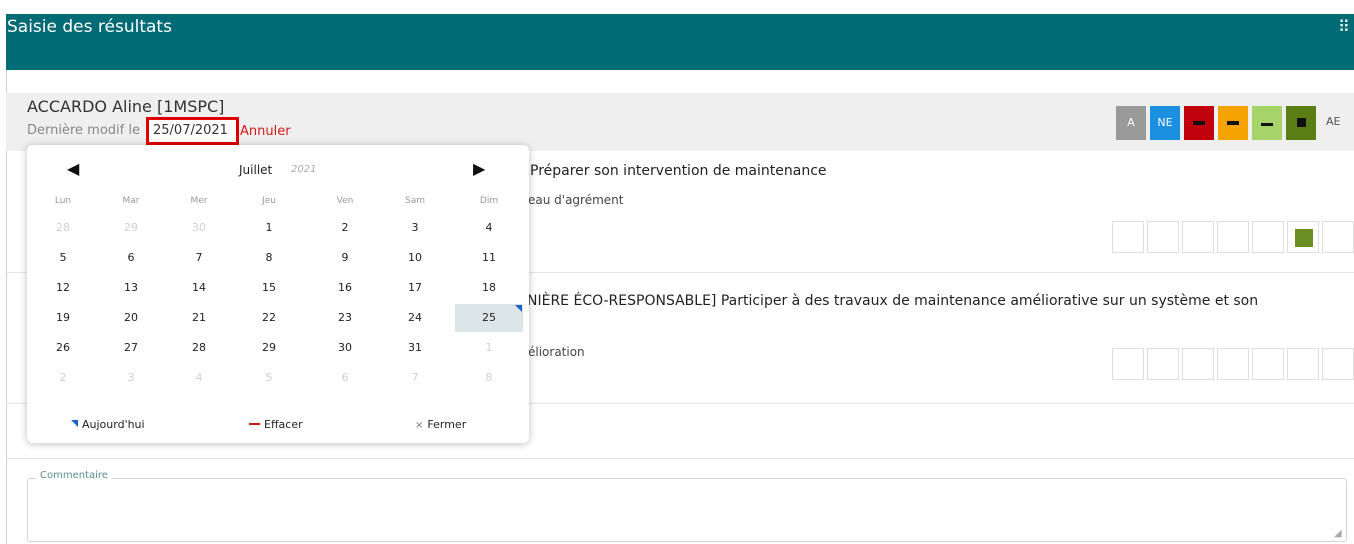 The width and height of the screenshot is (1354, 544). I want to click on day-number: 3, so click(131, 377).